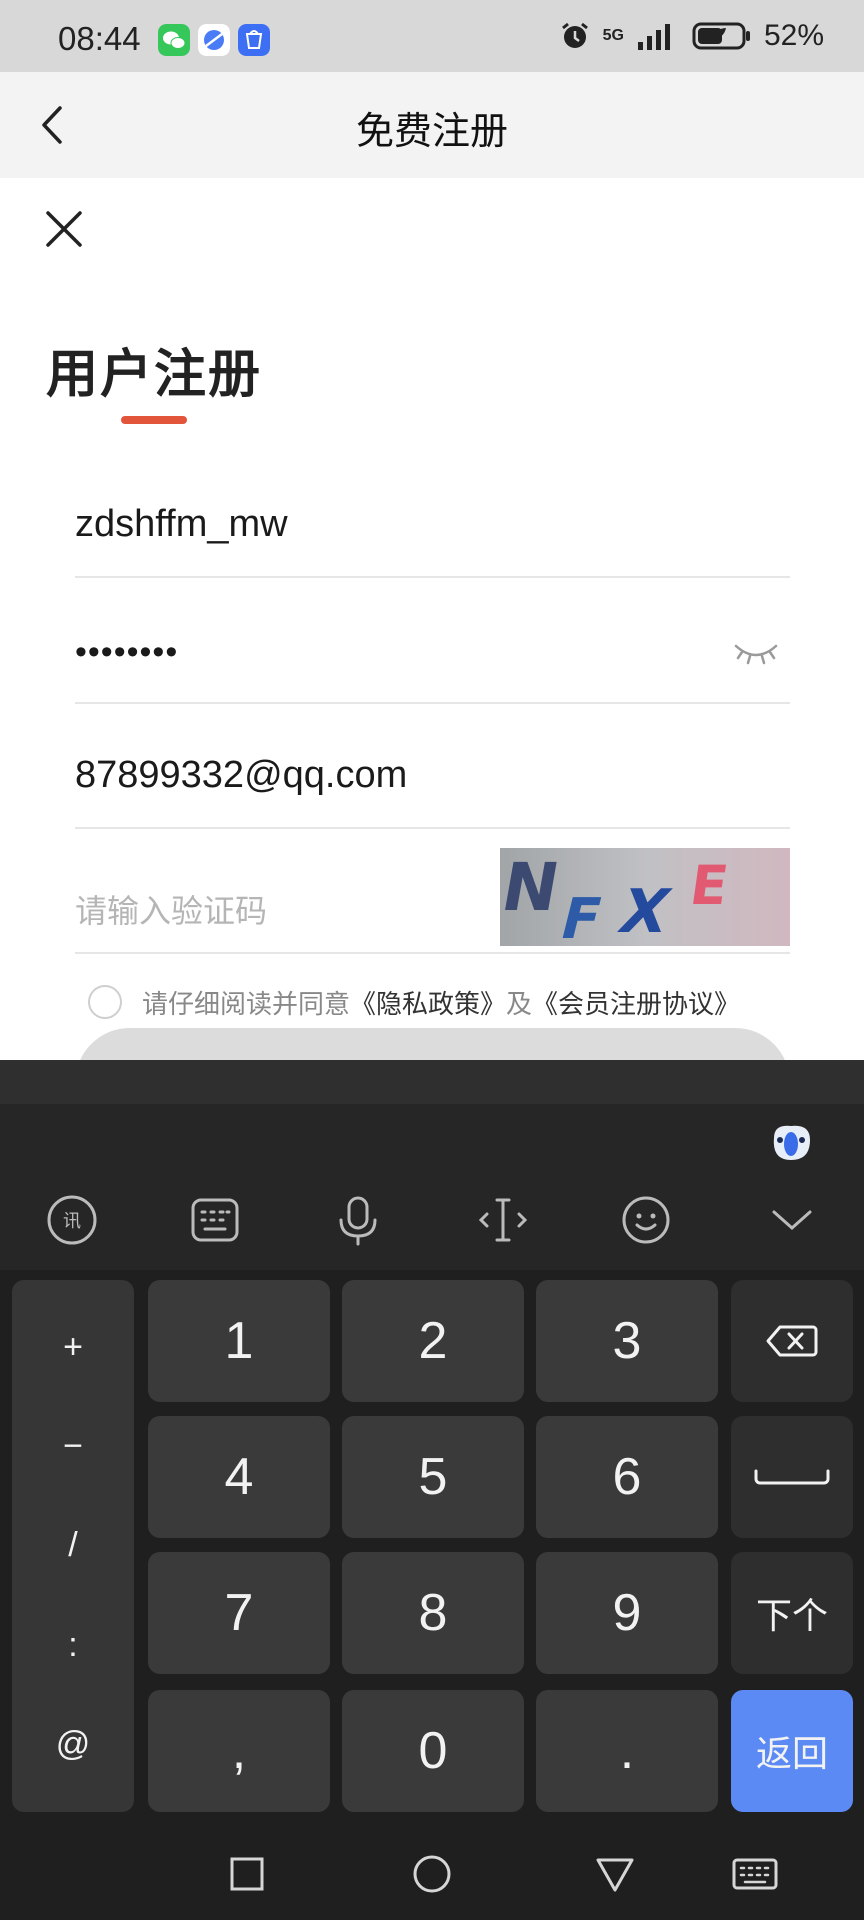  I want to click on username-value: zdshffm_mw, so click(181, 524).